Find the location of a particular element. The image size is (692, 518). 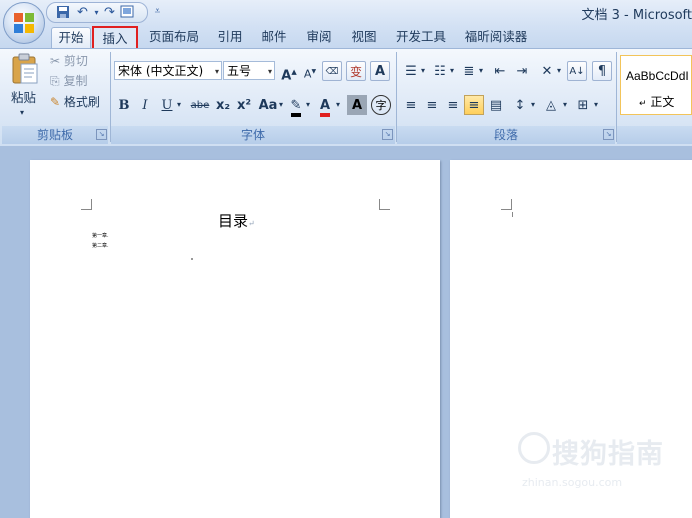

line-spacing-icon: ↕ is located at coordinates (520, 105).